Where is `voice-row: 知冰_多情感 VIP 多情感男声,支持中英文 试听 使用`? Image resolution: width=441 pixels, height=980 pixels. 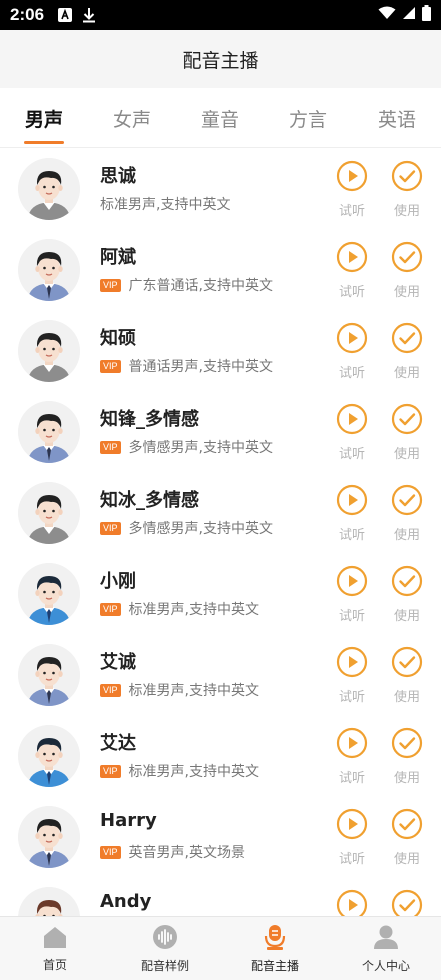 voice-row: 知冰_多情感 VIP 多情感男声,支持中英文 试听 使用 is located at coordinates (220, 512).